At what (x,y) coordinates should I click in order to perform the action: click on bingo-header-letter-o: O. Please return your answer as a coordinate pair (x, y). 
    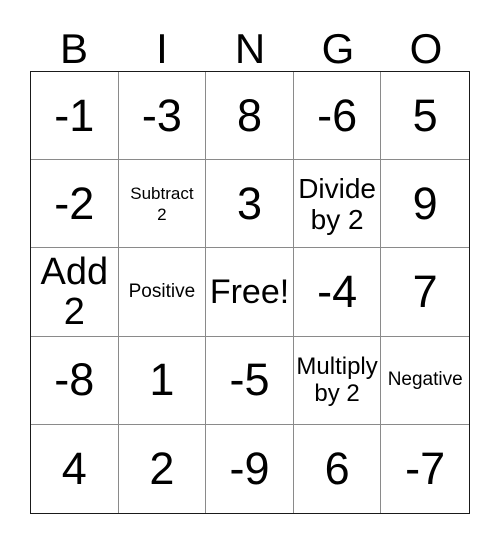
    Looking at the image, I should click on (426, 44).